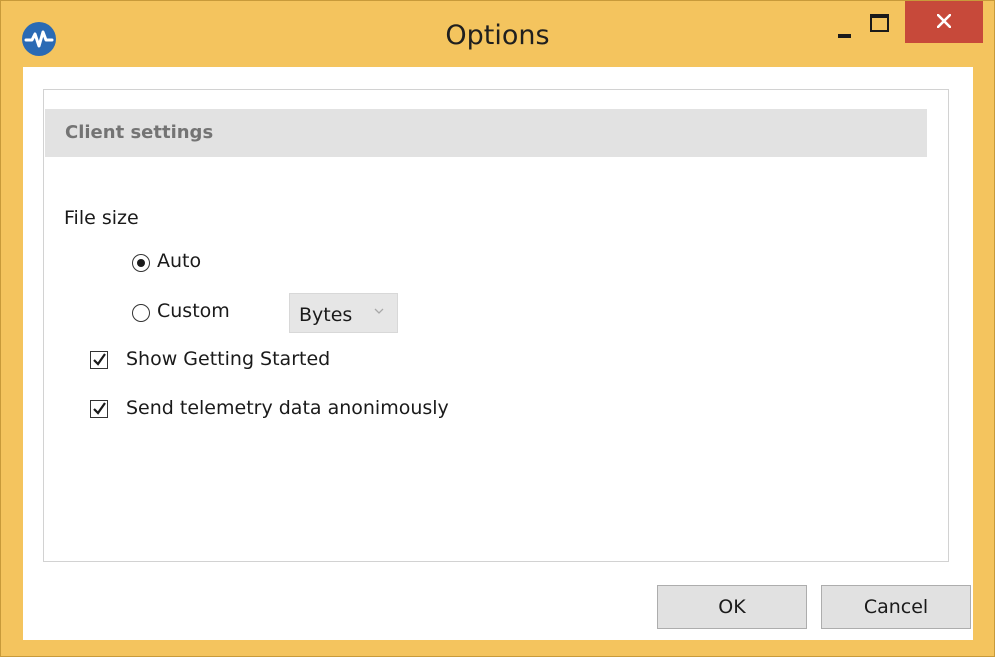 The image size is (995, 657). Describe the element at coordinates (896, 607) in the screenshot. I see `cancel-button: Cancel` at that location.